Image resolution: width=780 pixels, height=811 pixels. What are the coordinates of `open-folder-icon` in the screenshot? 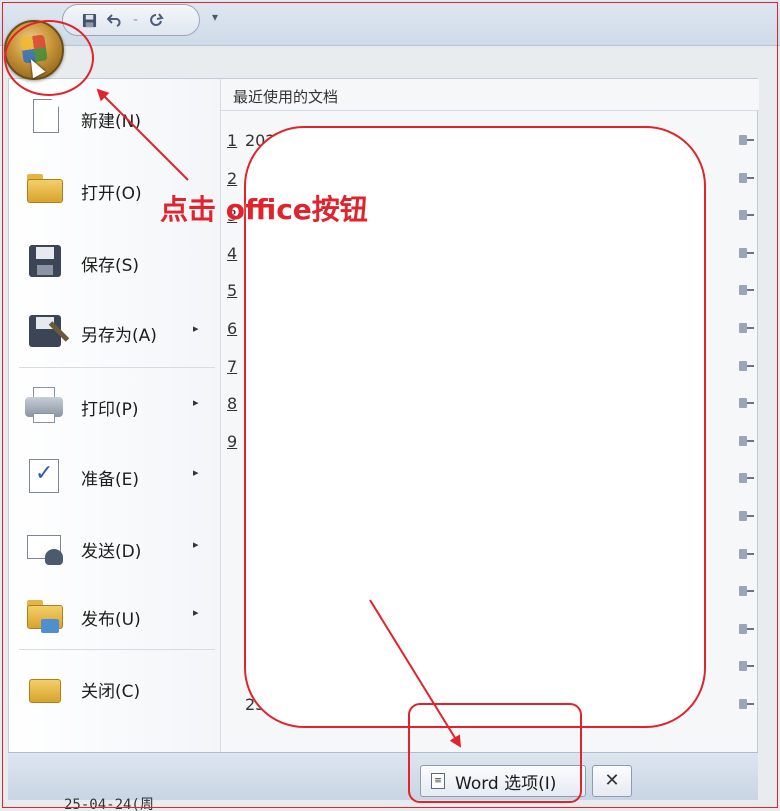 It's located at (44, 189).